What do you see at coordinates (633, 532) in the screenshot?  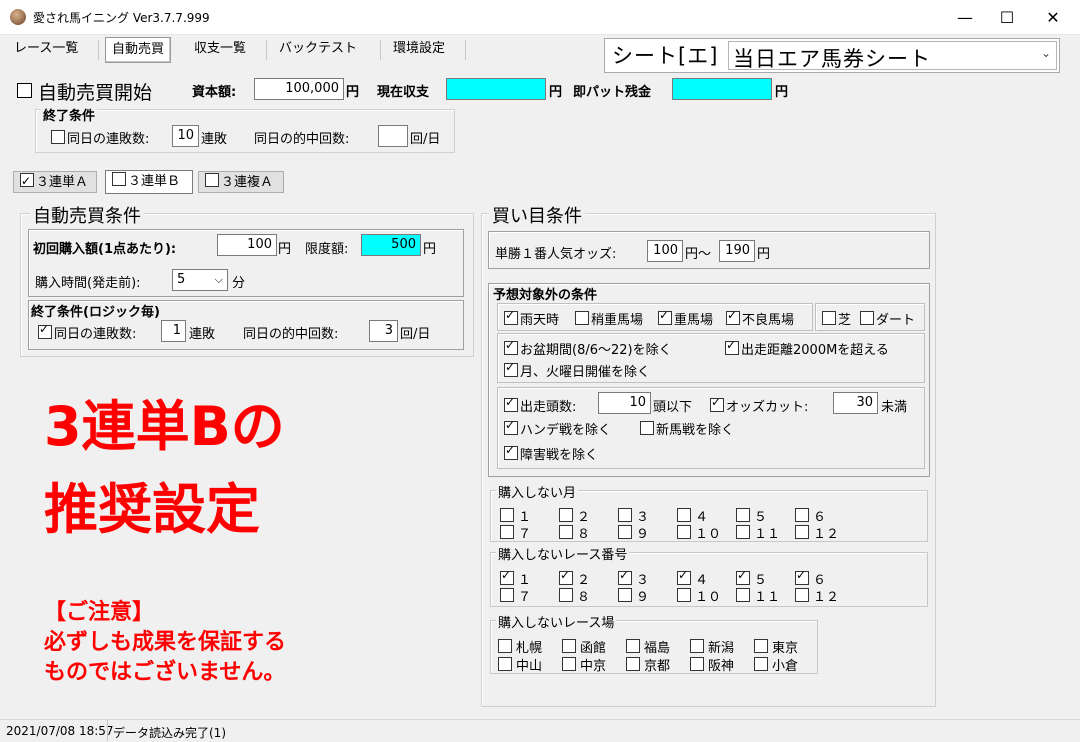 I see `month-toggle: ９` at bounding box center [633, 532].